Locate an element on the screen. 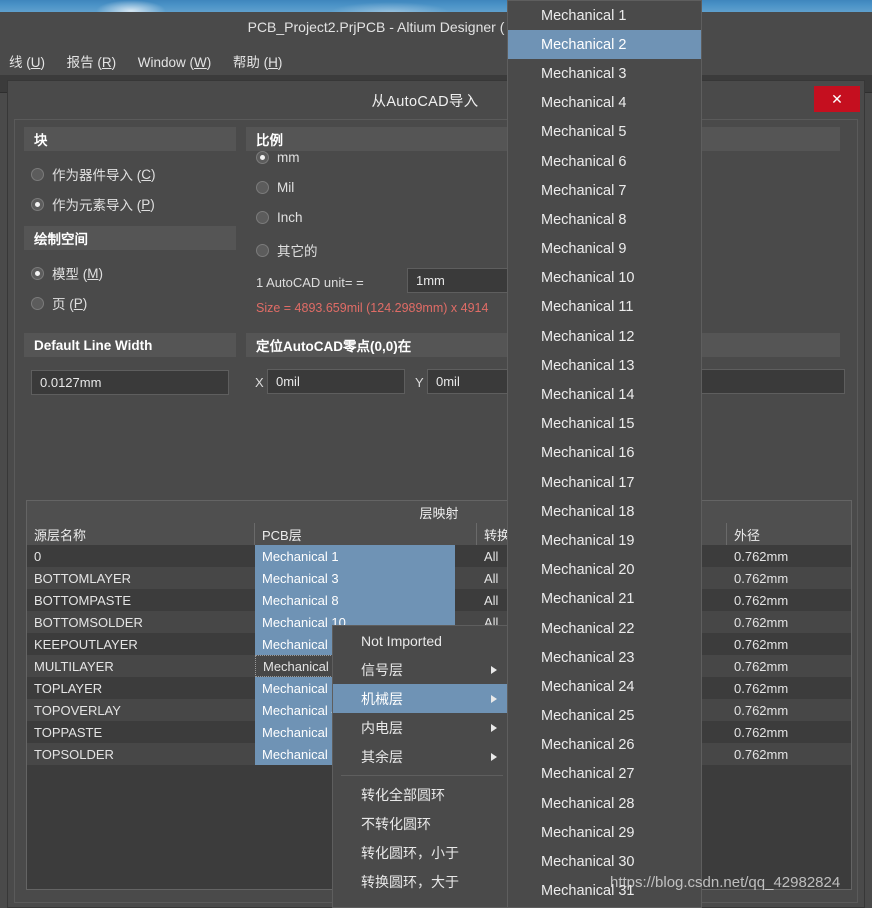  dialog-titlebar: 从AutoCAD导入 ✕ is located at coordinates (436, 99).